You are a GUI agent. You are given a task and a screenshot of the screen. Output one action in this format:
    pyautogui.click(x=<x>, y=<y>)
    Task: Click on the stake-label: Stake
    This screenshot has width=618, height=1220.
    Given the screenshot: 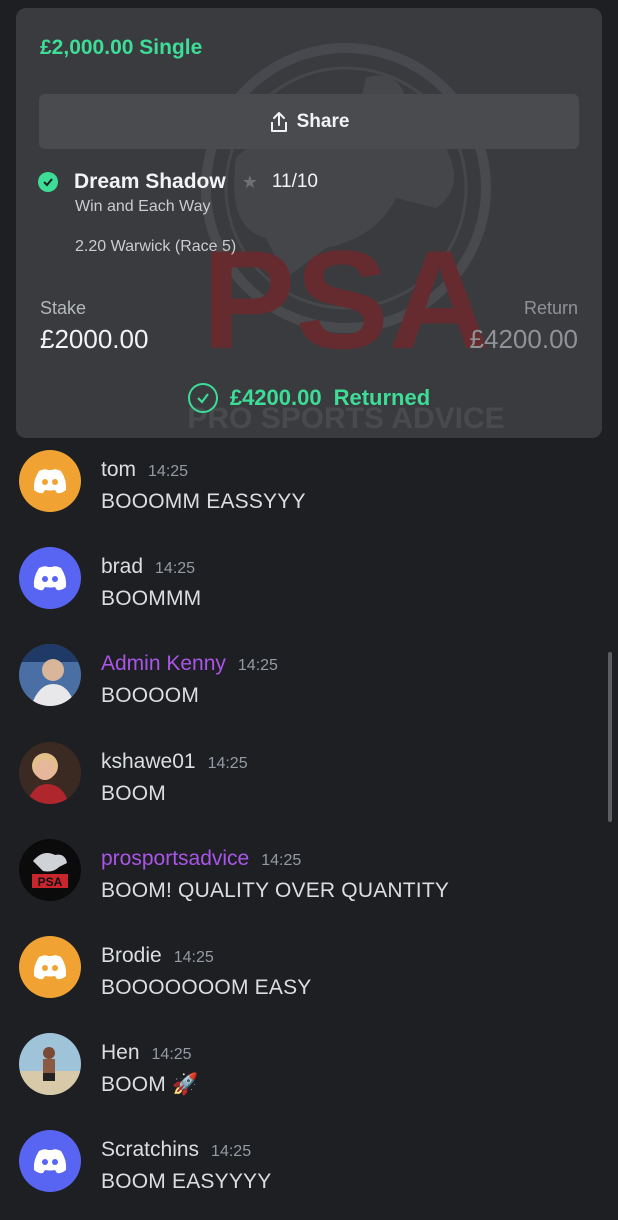 What is the action you would take?
    pyautogui.click(x=63, y=308)
    